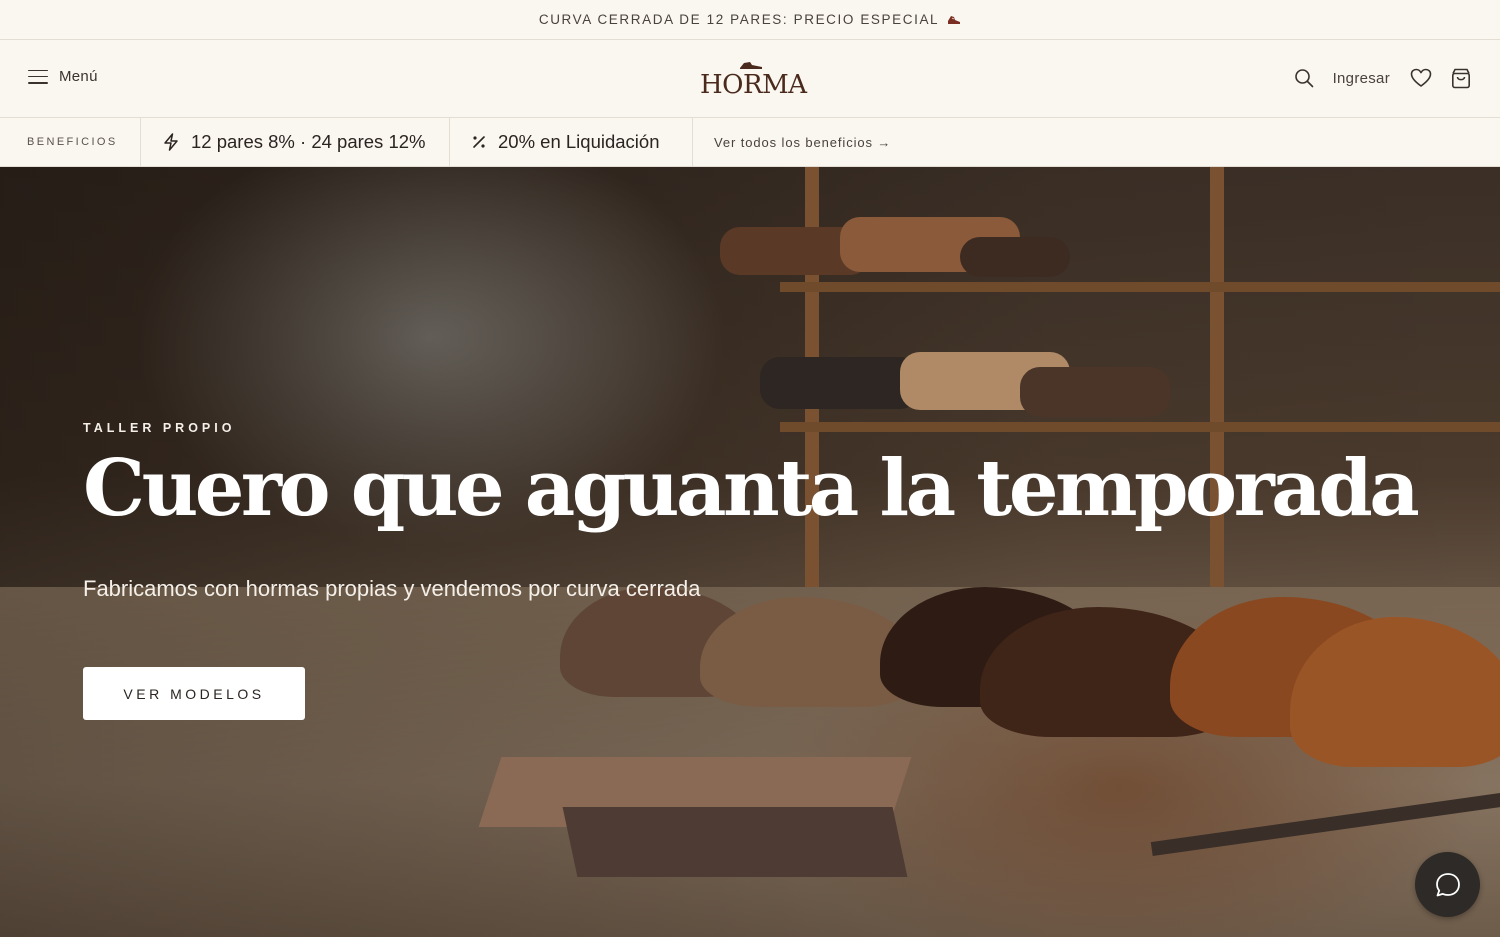 This screenshot has width=1500, height=937. I want to click on view-models-button: VER MODELOS, so click(194, 693).